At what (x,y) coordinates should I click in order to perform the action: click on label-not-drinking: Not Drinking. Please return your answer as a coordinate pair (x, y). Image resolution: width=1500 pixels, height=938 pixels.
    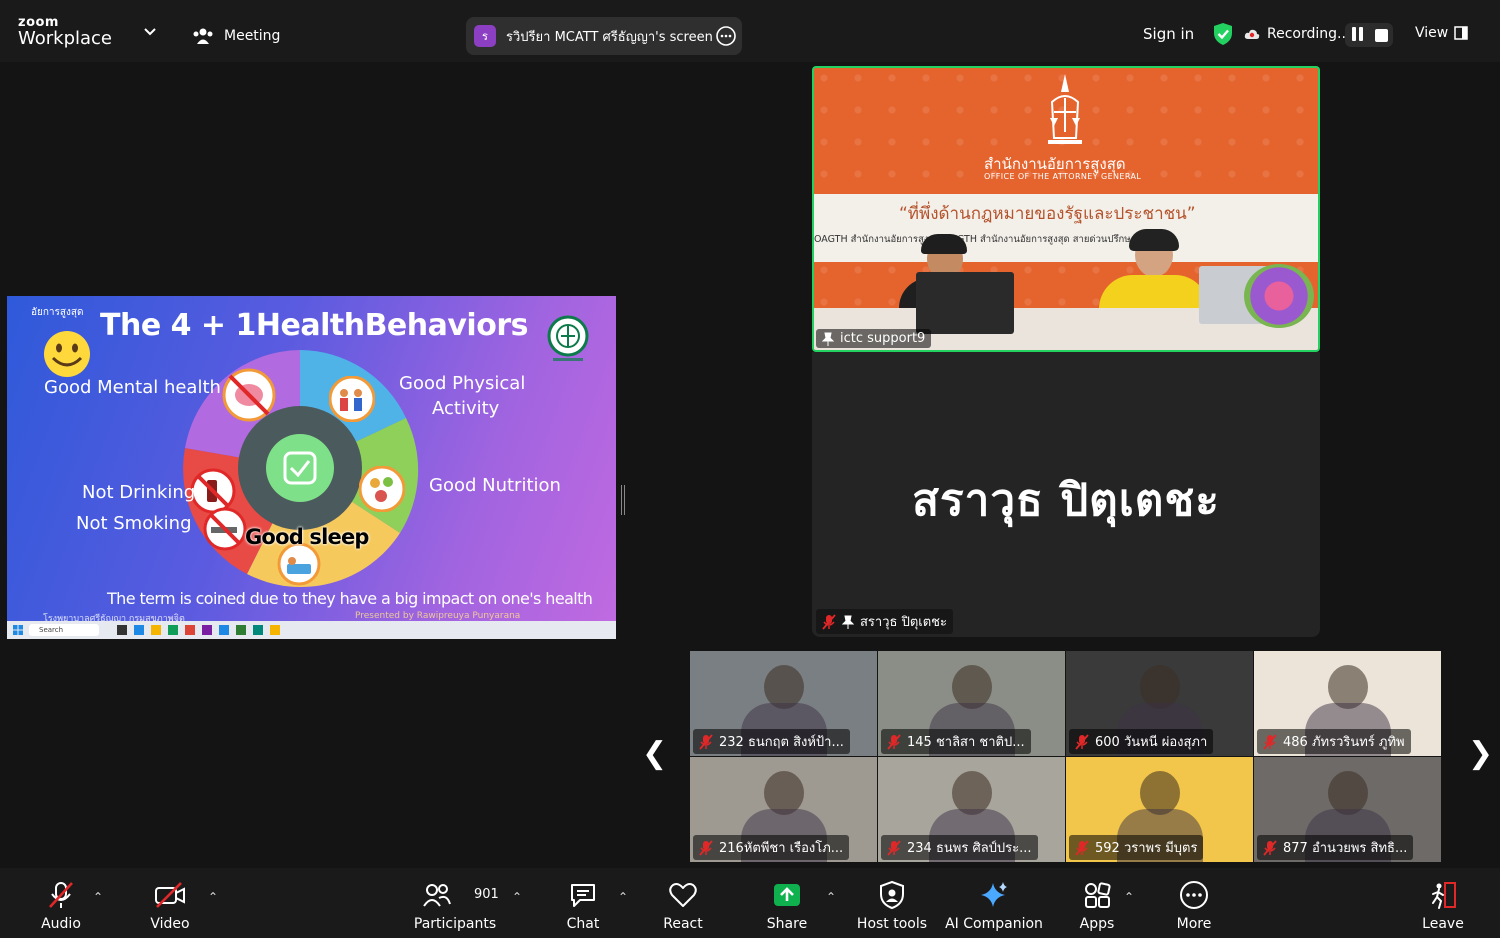
    Looking at the image, I should click on (139, 492).